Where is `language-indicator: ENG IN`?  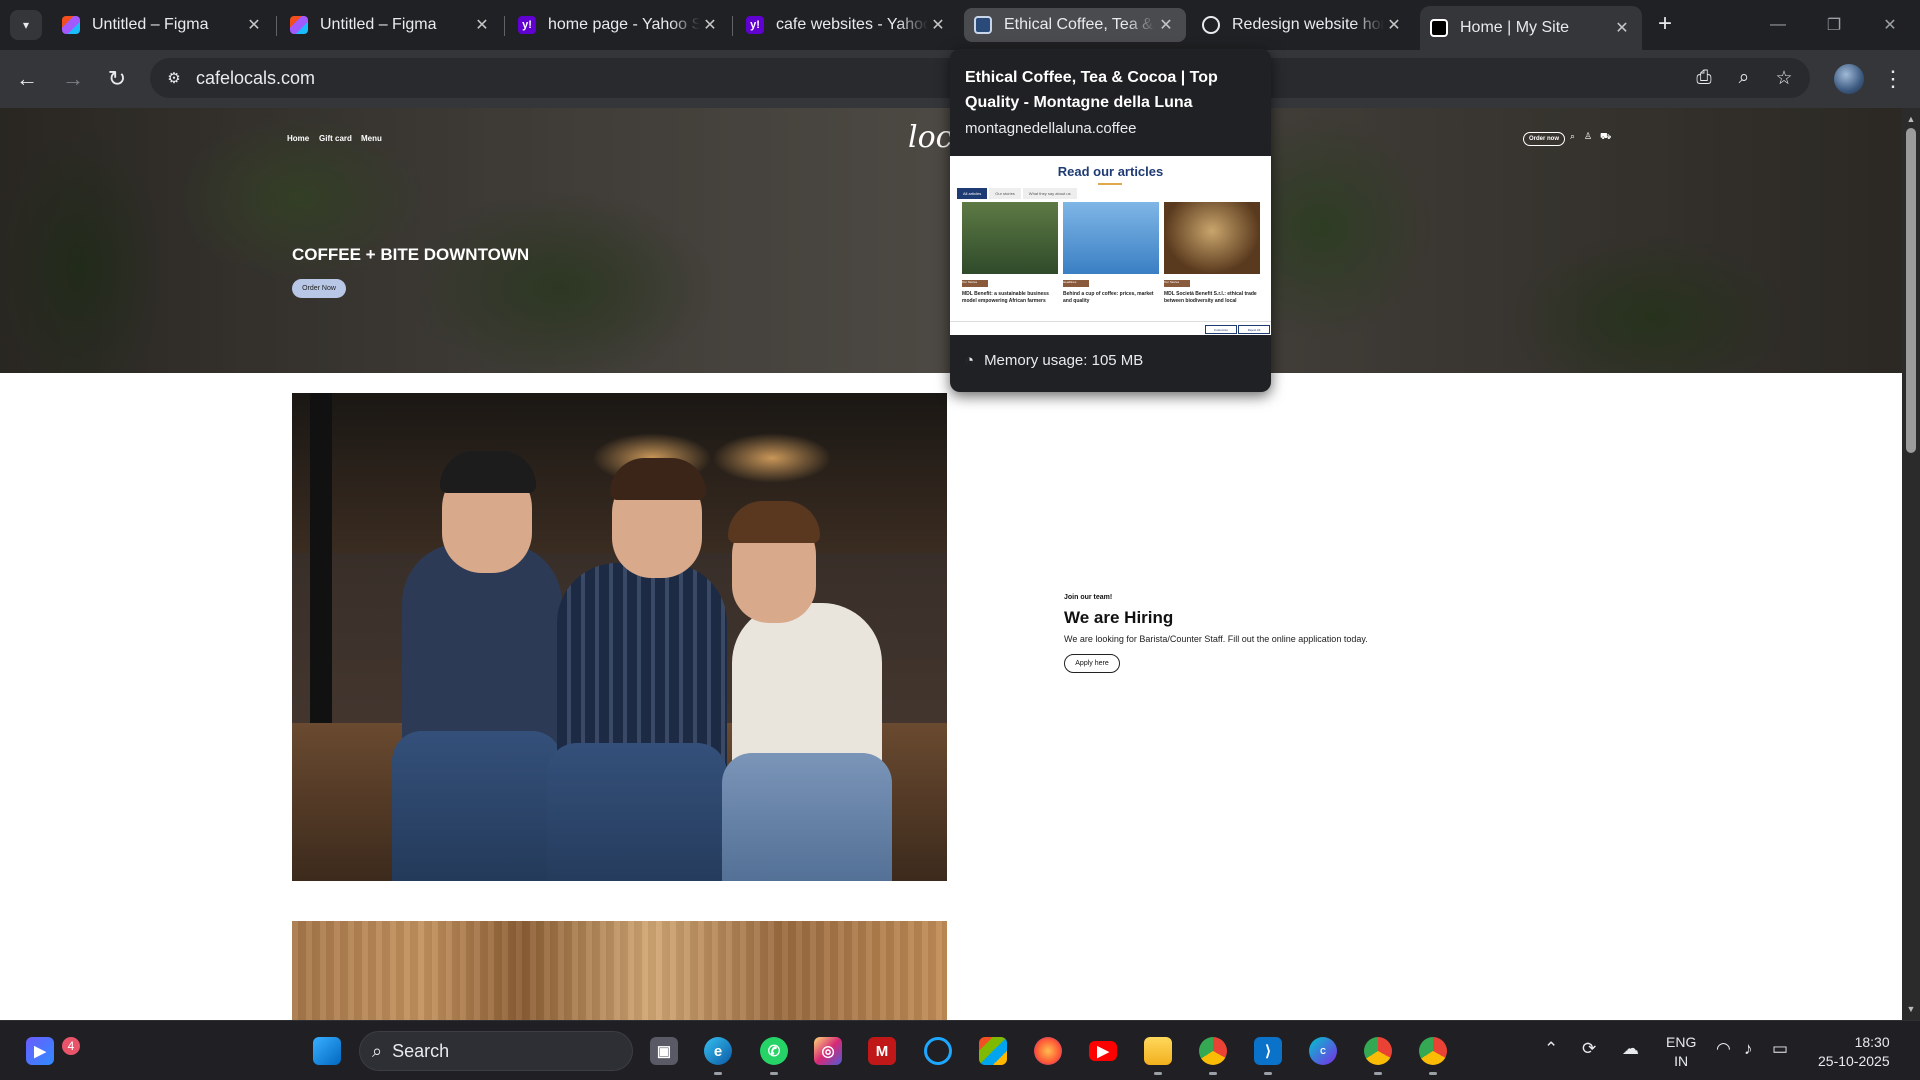 language-indicator: ENG IN is located at coordinates (1681, 1052).